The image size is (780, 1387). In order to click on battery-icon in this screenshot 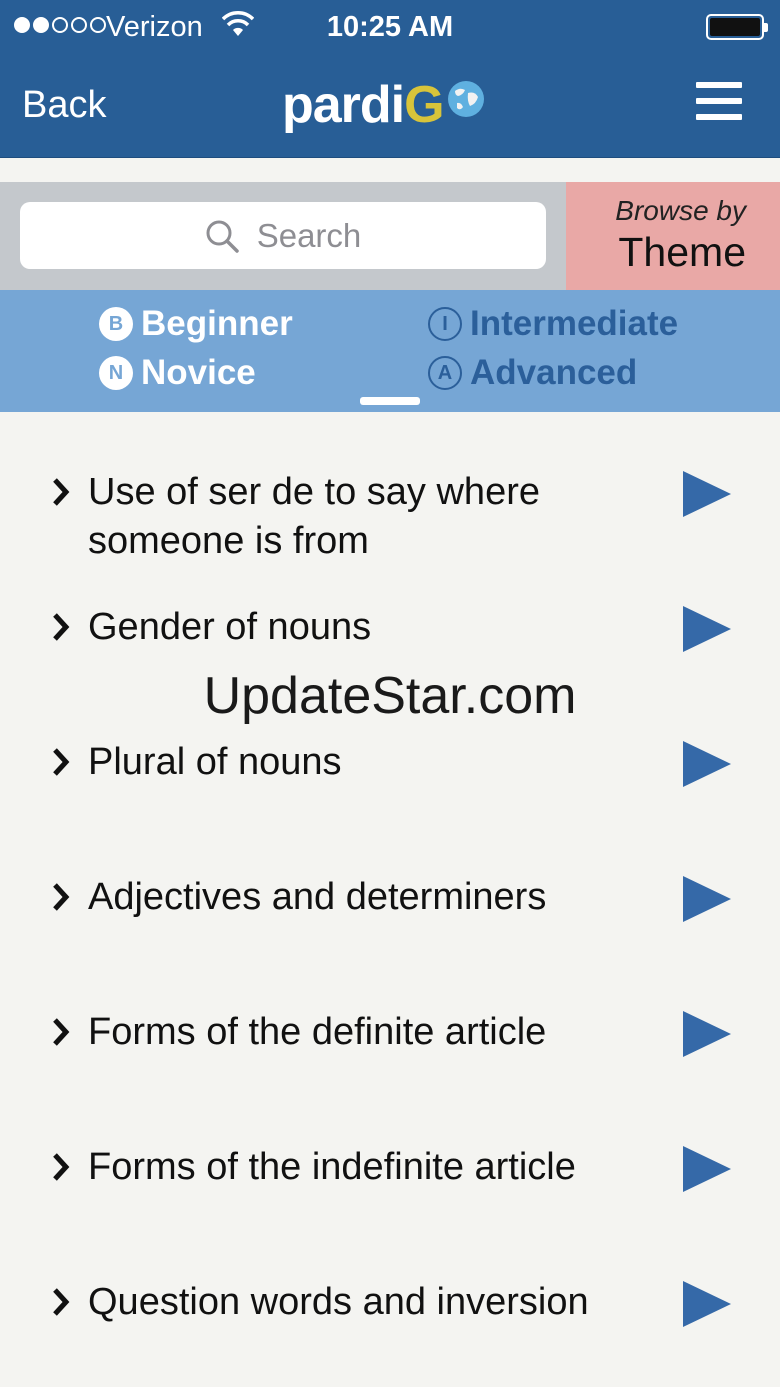, I will do `click(737, 27)`.